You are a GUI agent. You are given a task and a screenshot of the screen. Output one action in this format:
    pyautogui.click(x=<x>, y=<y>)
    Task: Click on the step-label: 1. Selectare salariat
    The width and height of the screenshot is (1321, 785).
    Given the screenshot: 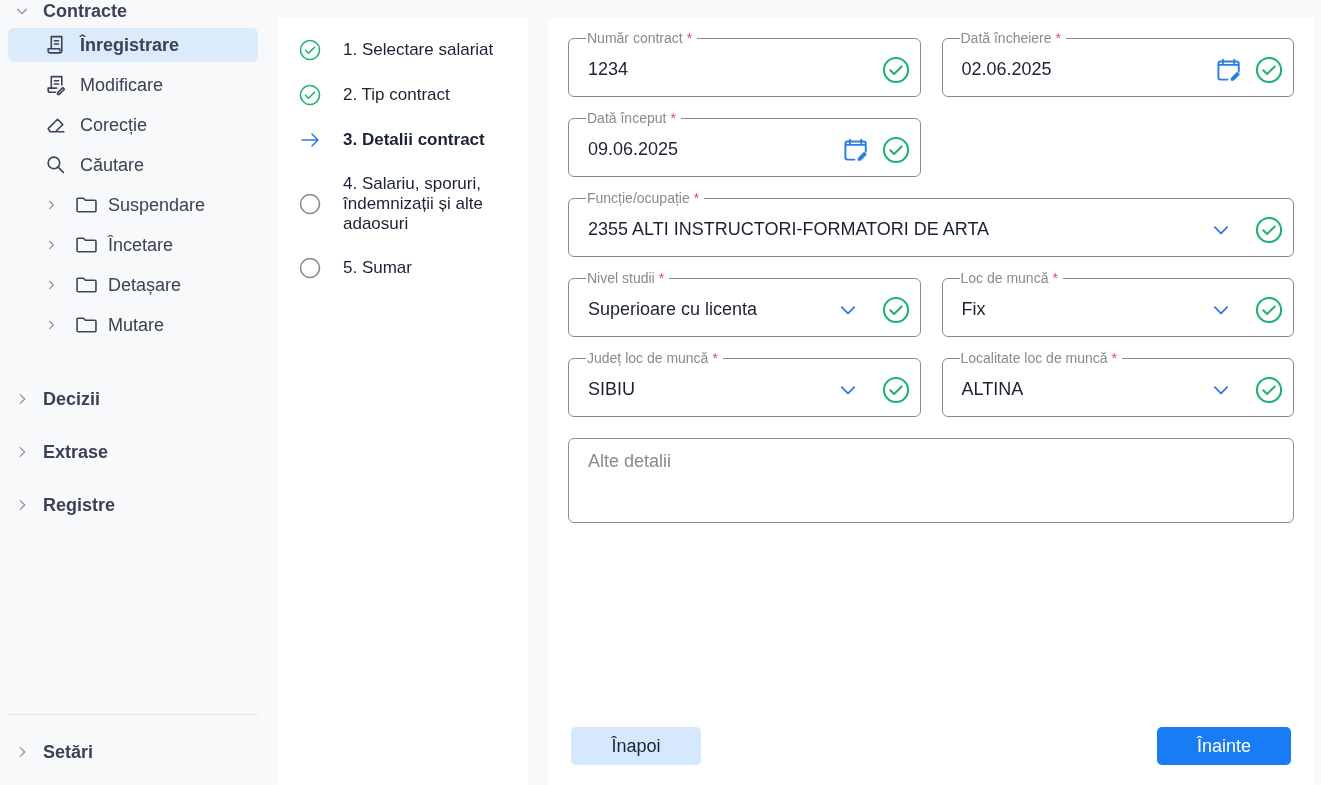 What is the action you would take?
    pyautogui.click(x=425, y=50)
    